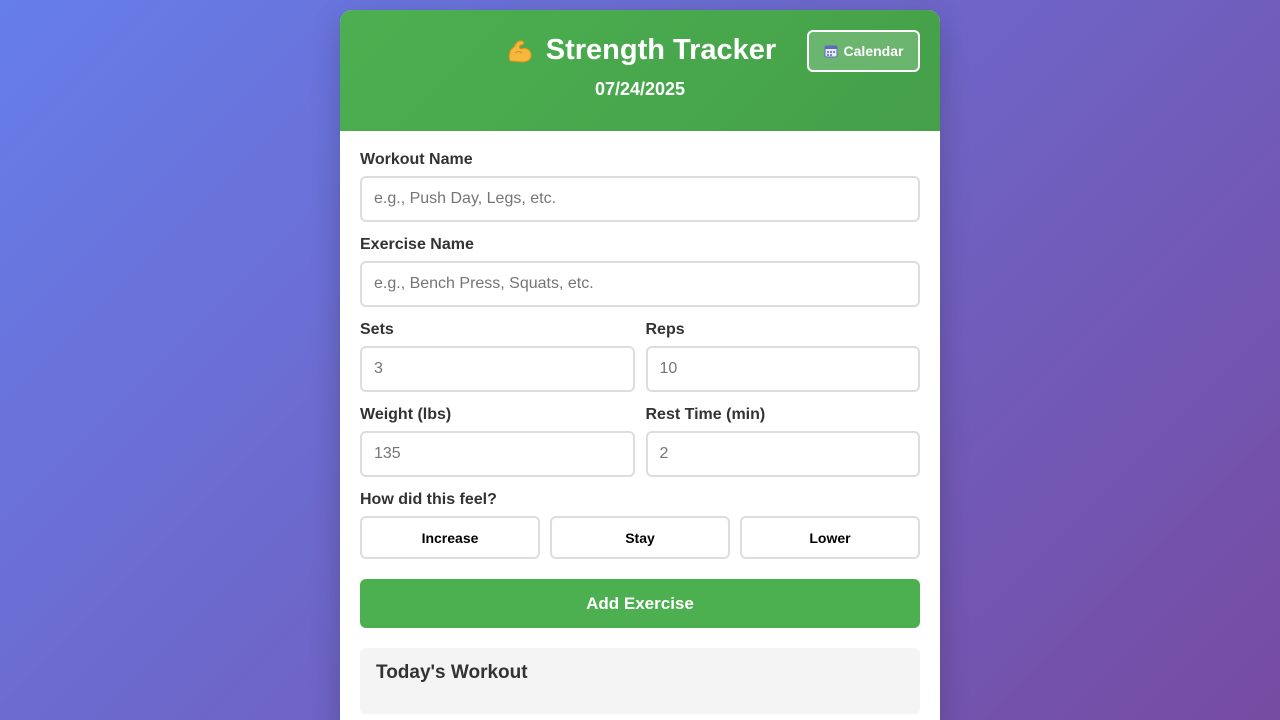  What do you see at coordinates (520, 51) in the screenshot?
I see `flexed-biceps-icon` at bounding box center [520, 51].